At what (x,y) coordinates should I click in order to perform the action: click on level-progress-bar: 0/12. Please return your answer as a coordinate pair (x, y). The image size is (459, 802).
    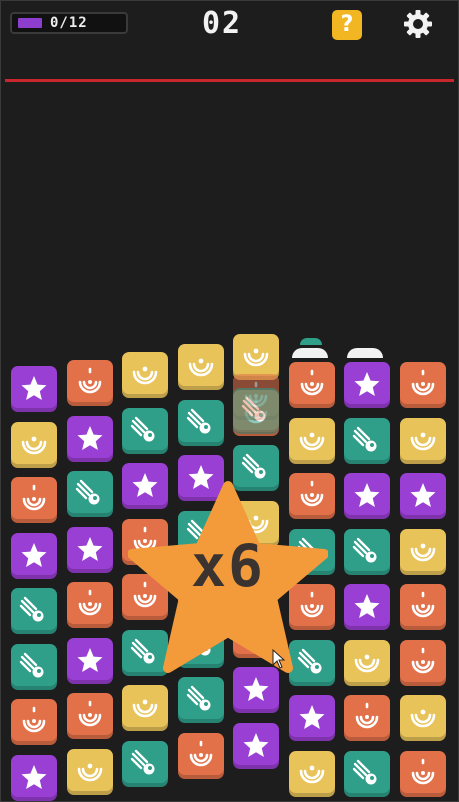
    Looking at the image, I should click on (69, 23).